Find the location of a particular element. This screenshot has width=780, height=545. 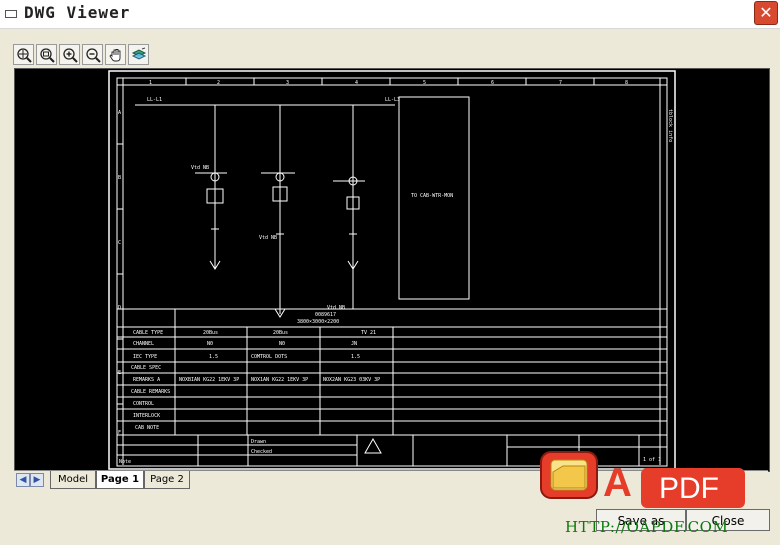

zoom-in-button is located at coordinates (69, 54).